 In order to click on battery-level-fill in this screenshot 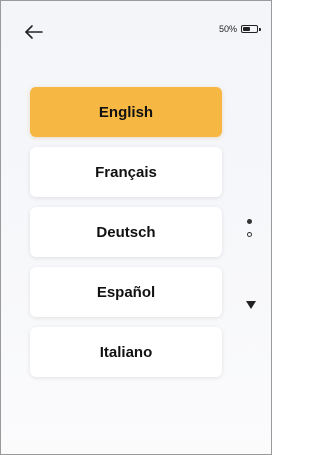, I will do `click(246, 29)`.